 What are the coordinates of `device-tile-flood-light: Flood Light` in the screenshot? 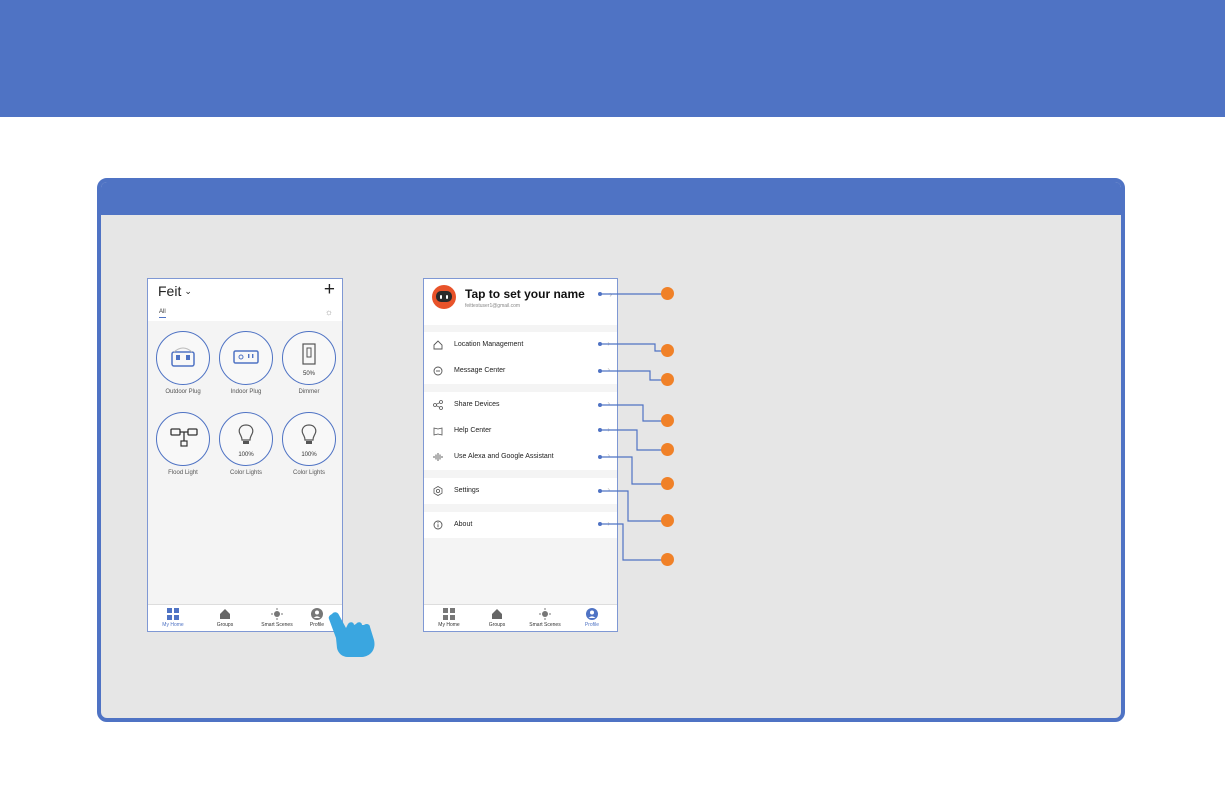 It's located at (183, 444).